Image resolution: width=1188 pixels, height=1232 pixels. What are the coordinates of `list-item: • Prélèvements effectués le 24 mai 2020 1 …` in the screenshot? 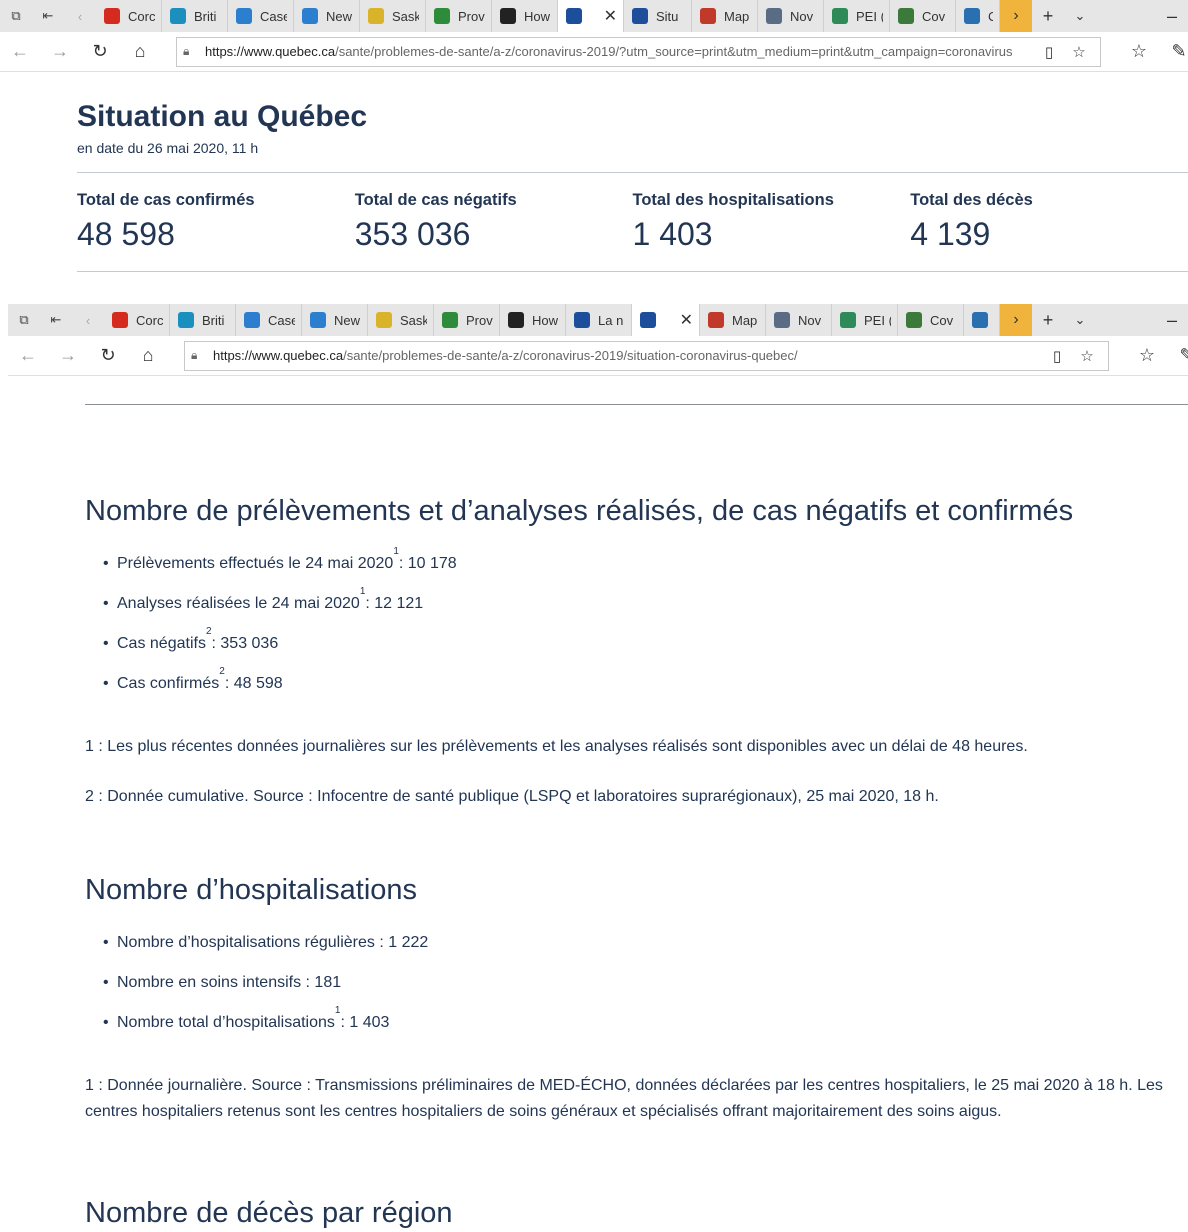 It's located at (280, 559).